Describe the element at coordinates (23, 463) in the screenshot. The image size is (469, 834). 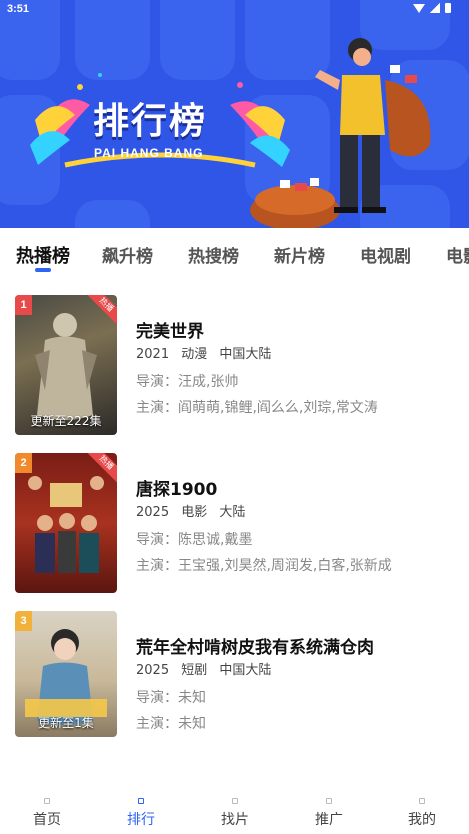
I see `rank-badge: 2` at that location.